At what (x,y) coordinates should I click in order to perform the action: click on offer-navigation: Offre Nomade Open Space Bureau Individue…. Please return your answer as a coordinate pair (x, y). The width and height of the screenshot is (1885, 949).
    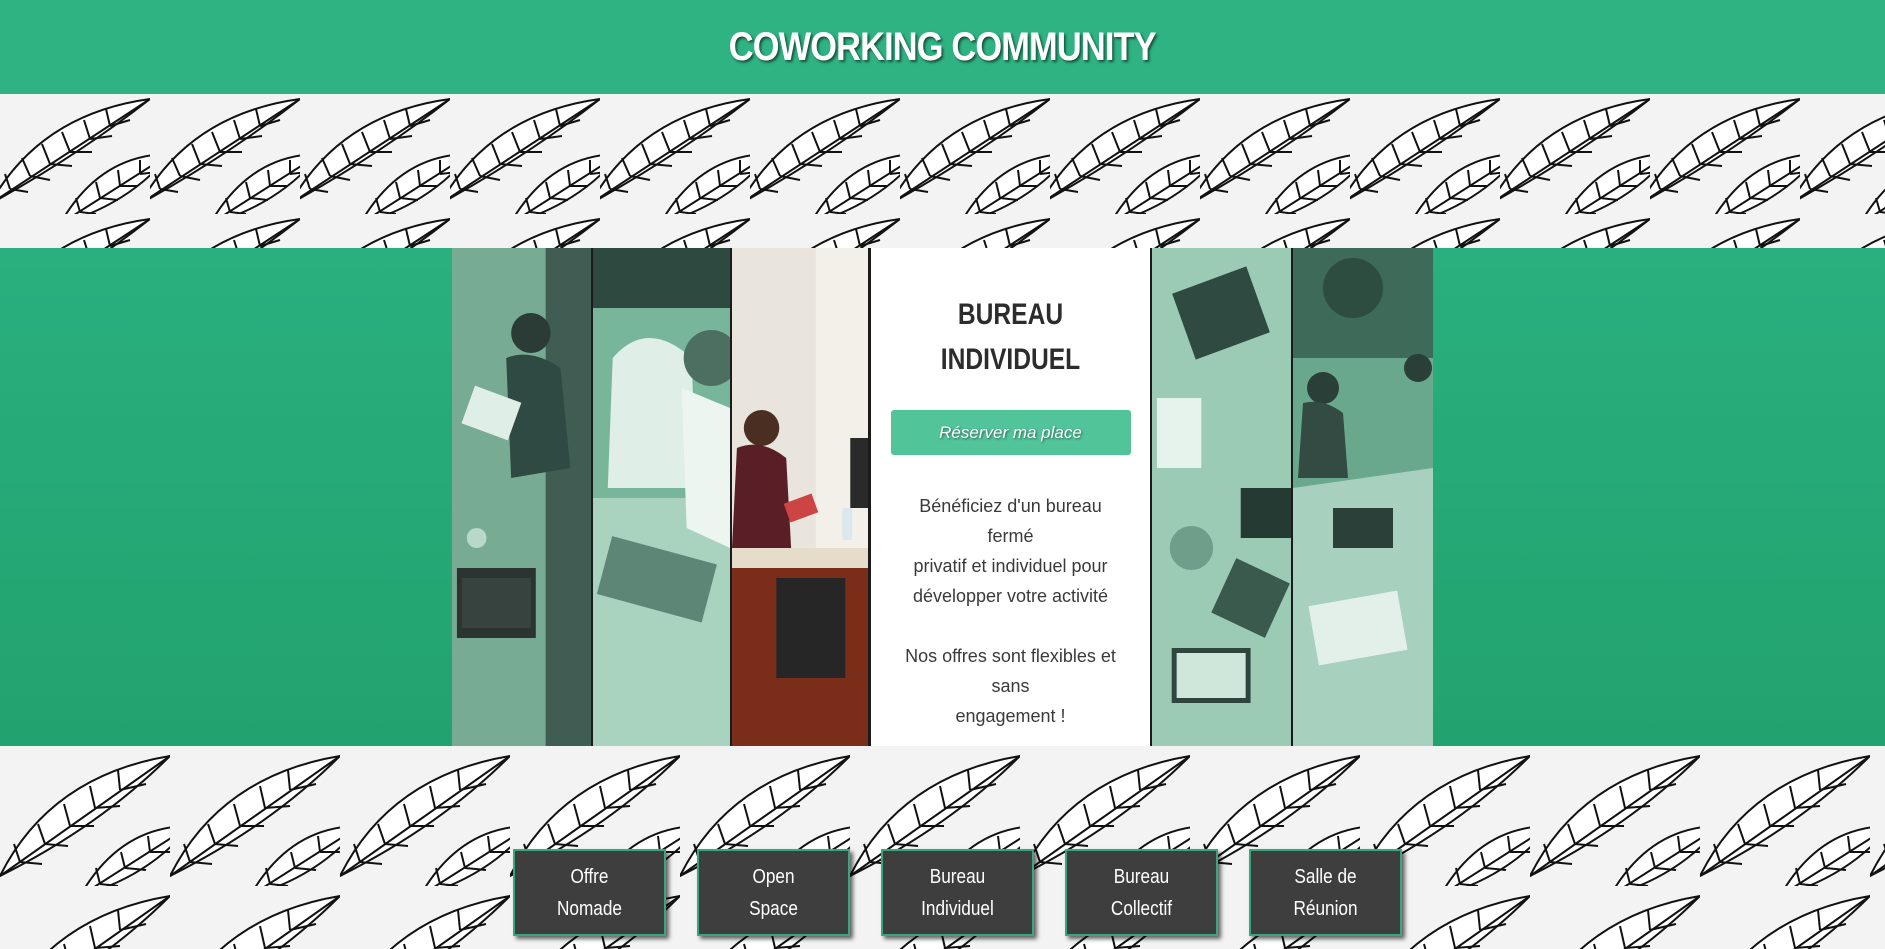
    Looking at the image, I should click on (957, 892).